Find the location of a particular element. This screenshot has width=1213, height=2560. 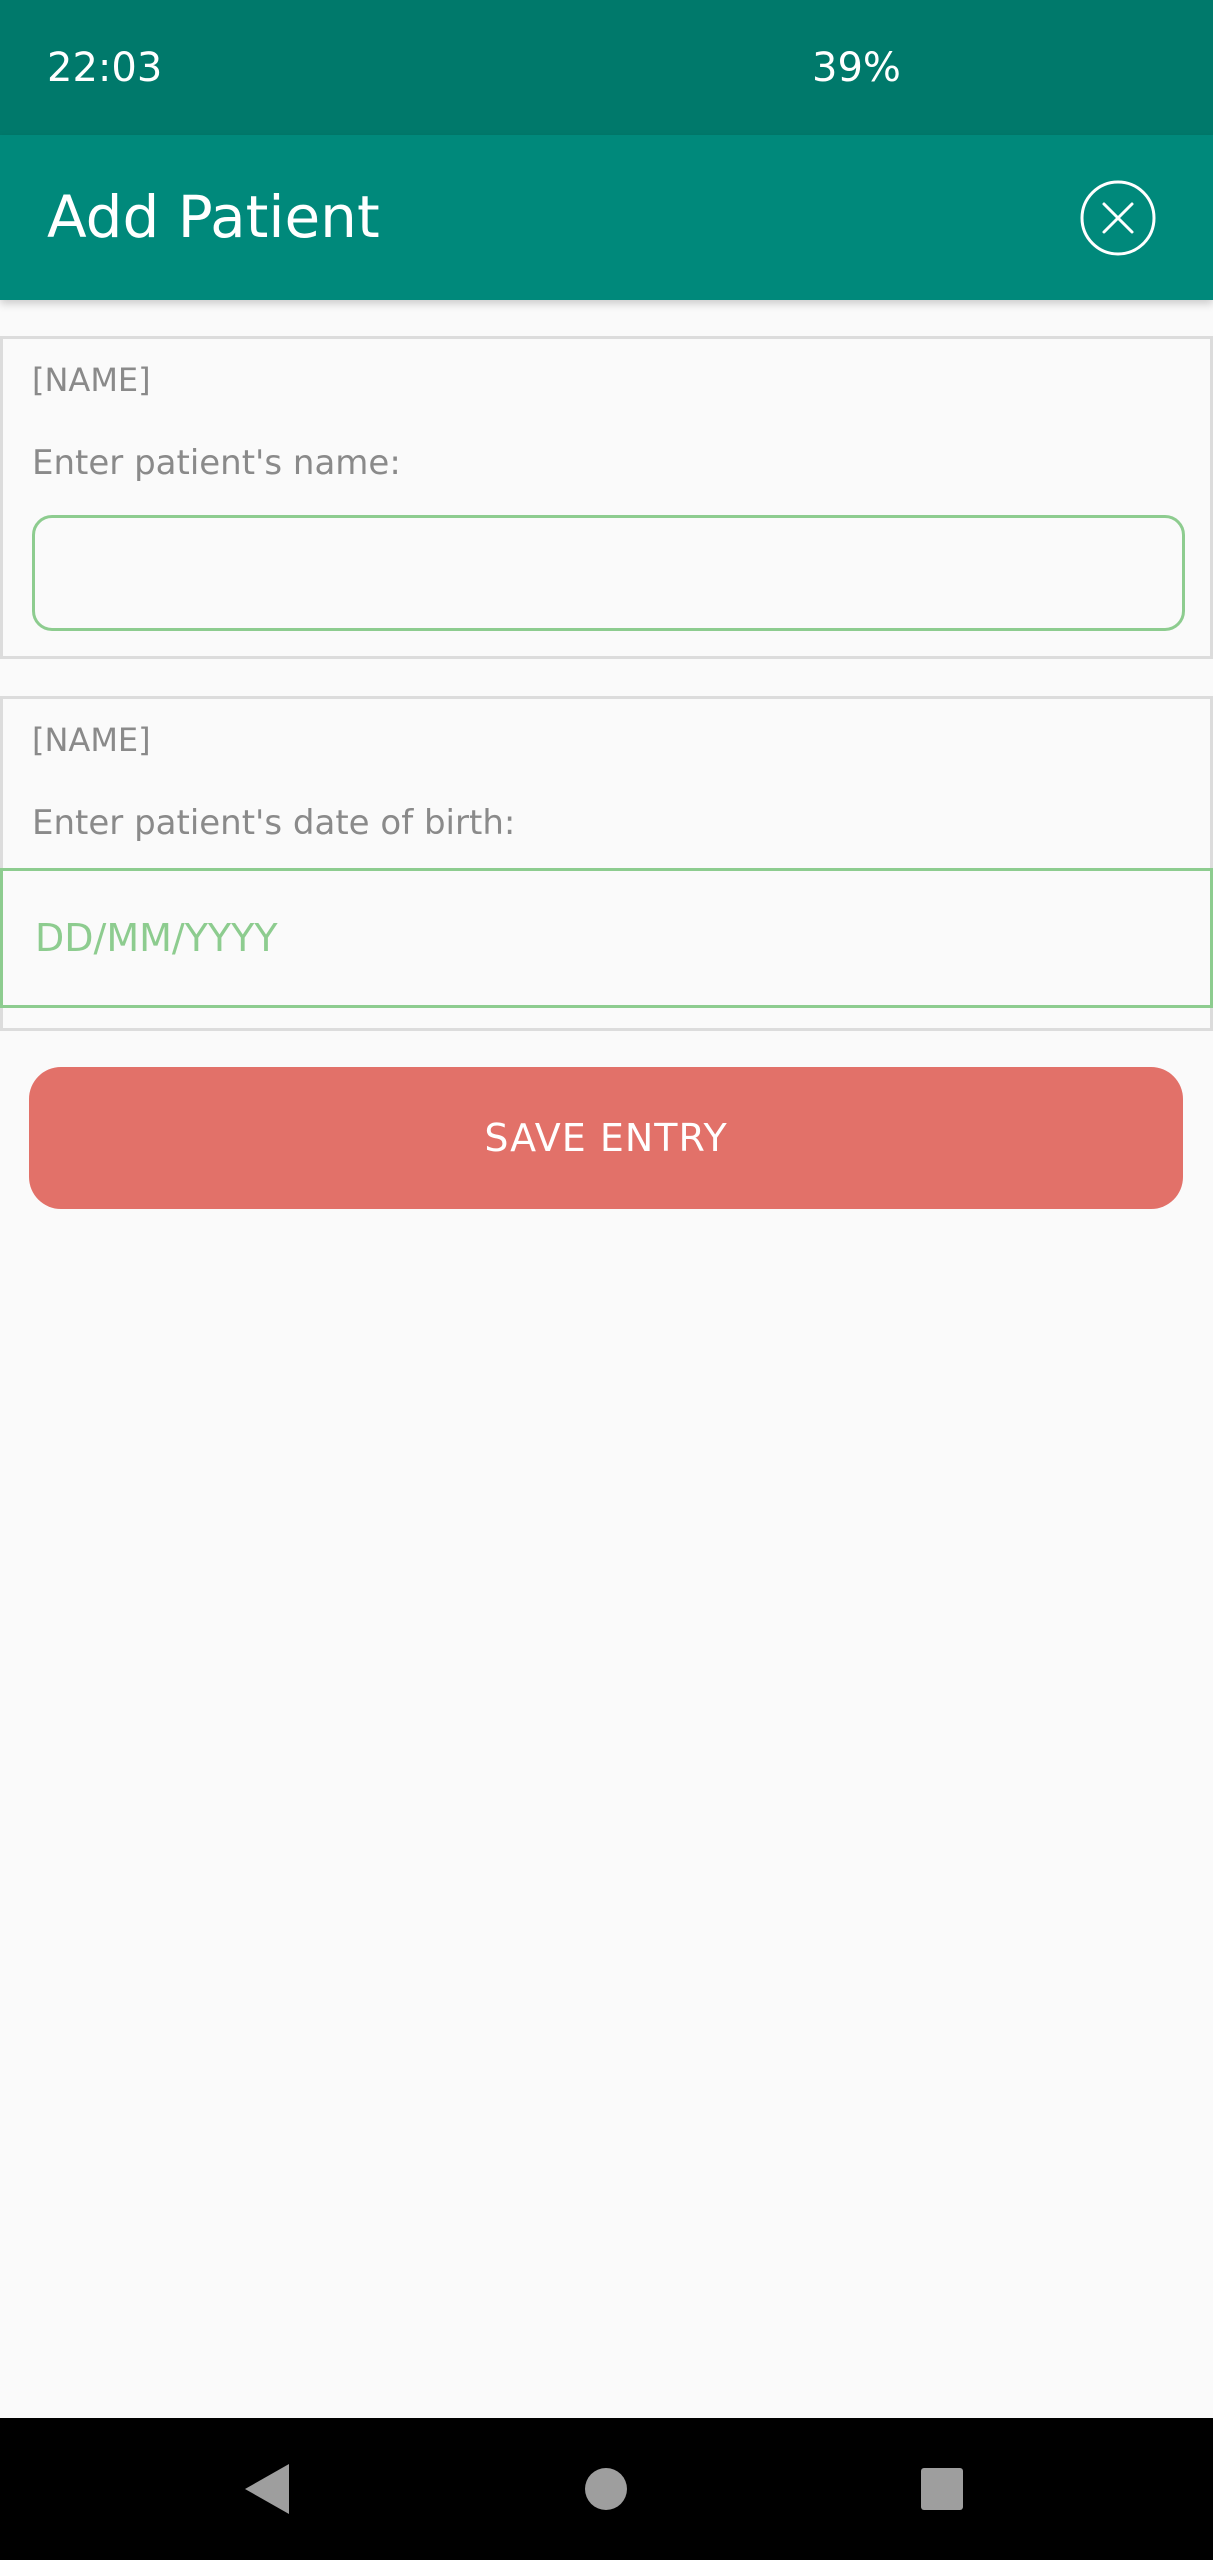

nav-recents-button is located at coordinates (942, 2489).